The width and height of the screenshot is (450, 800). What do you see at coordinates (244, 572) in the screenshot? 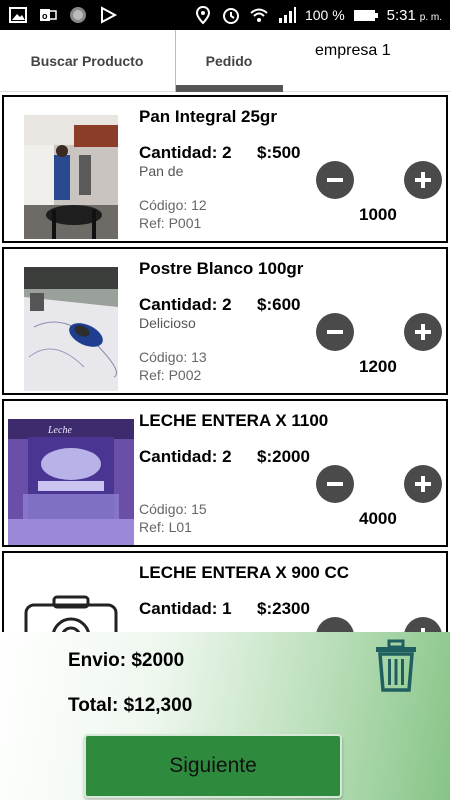
I see `product-name: LECHE ENTERA X 900 CC` at bounding box center [244, 572].